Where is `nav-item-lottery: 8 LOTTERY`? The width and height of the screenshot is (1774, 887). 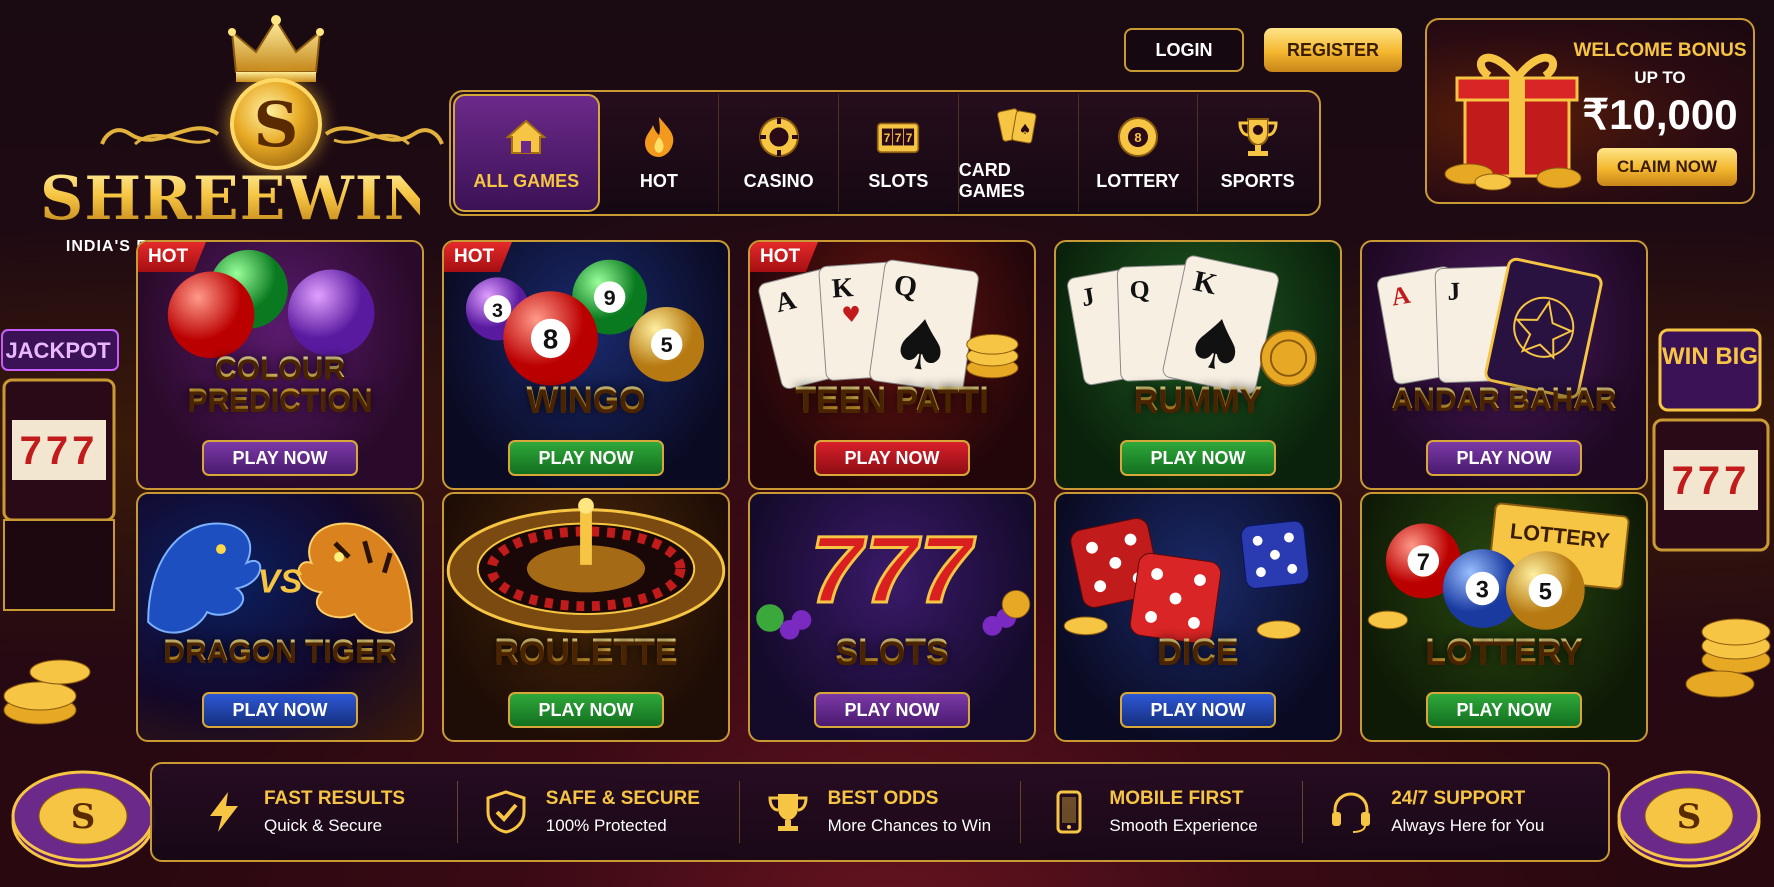
nav-item-lottery: 8 LOTTERY is located at coordinates (1139, 153).